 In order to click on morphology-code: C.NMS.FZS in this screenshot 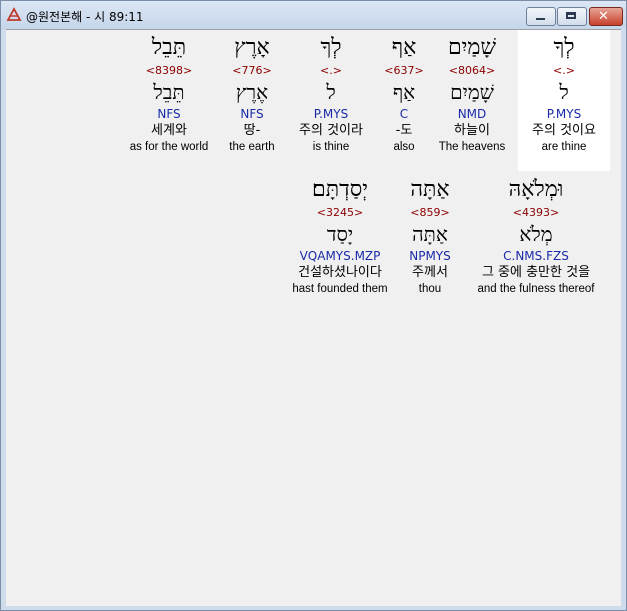, I will do `click(536, 256)`.